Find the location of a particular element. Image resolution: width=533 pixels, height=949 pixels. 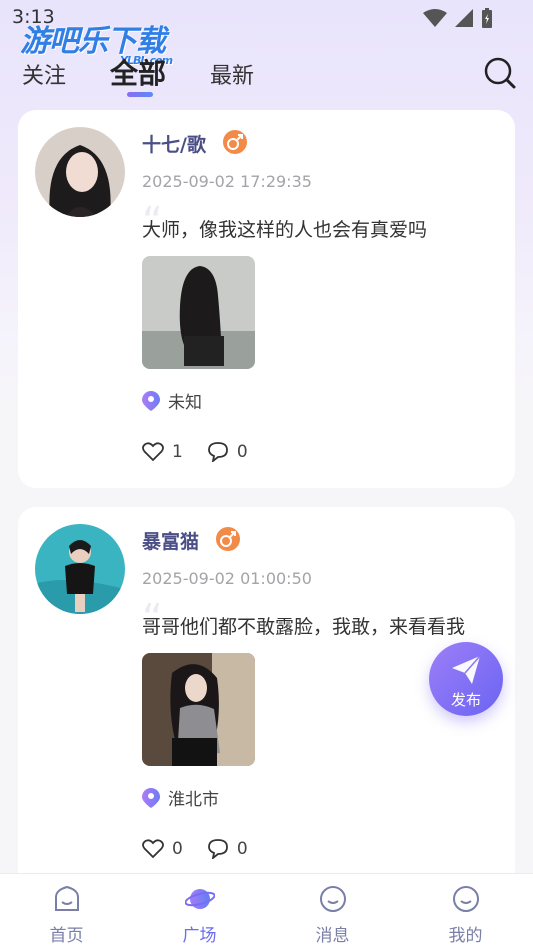

search-button is located at coordinates (500, 73).